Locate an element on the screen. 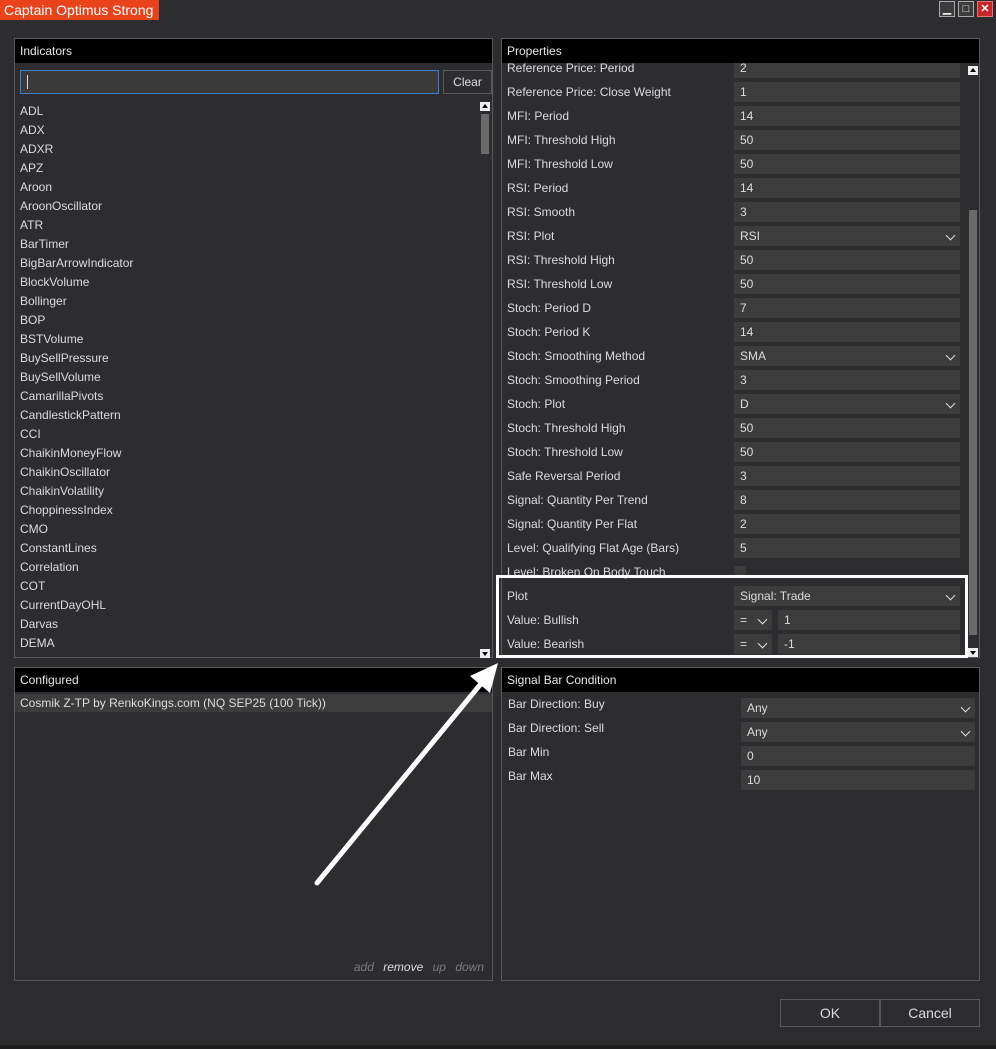 The width and height of the screenshot is (996, 1049). indicator-list-item: CCI is located at coordinates (247, 434).